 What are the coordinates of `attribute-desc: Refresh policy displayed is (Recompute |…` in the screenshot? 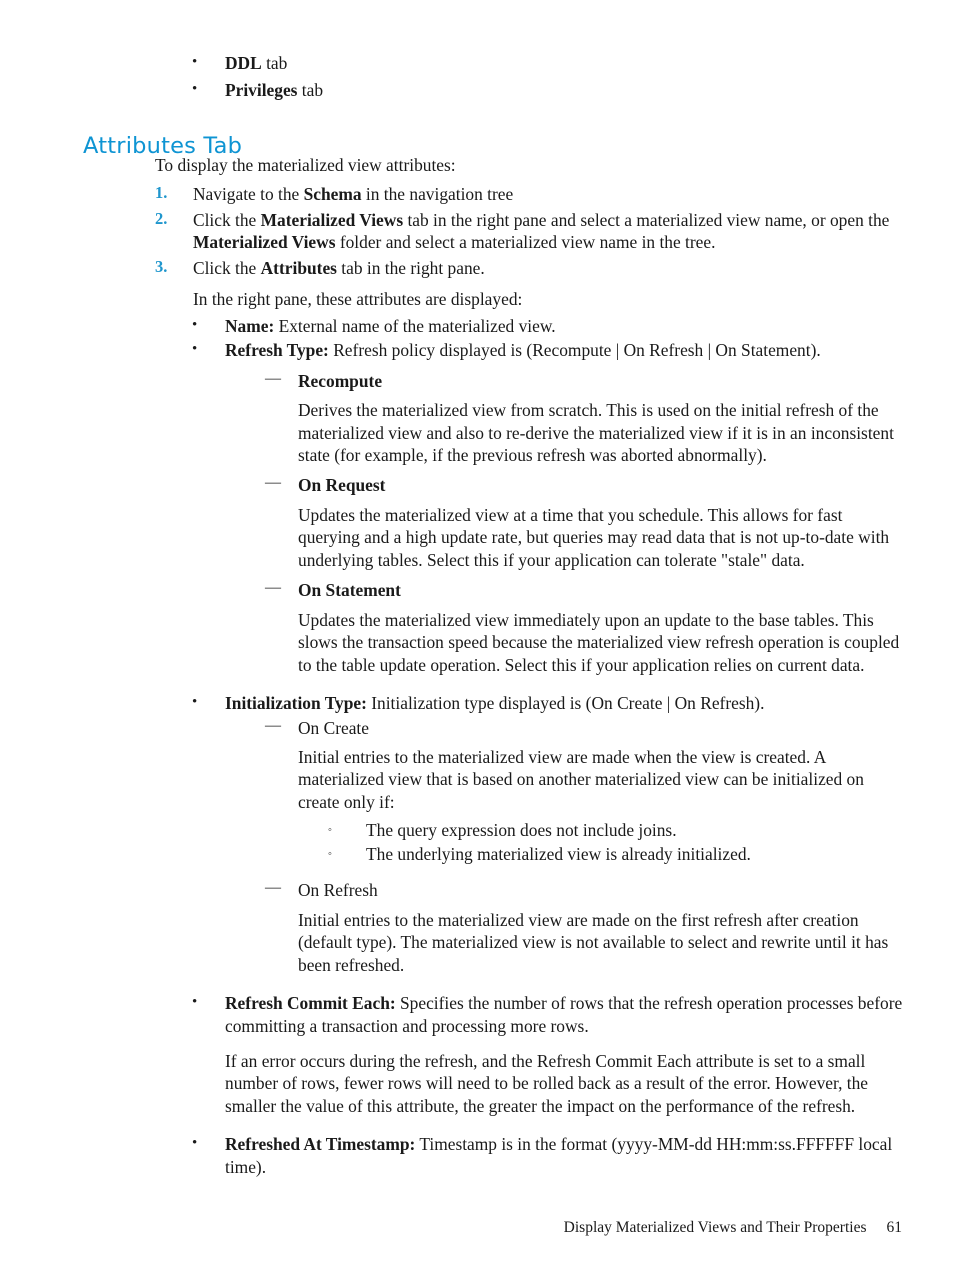 It's located at (574, 350).